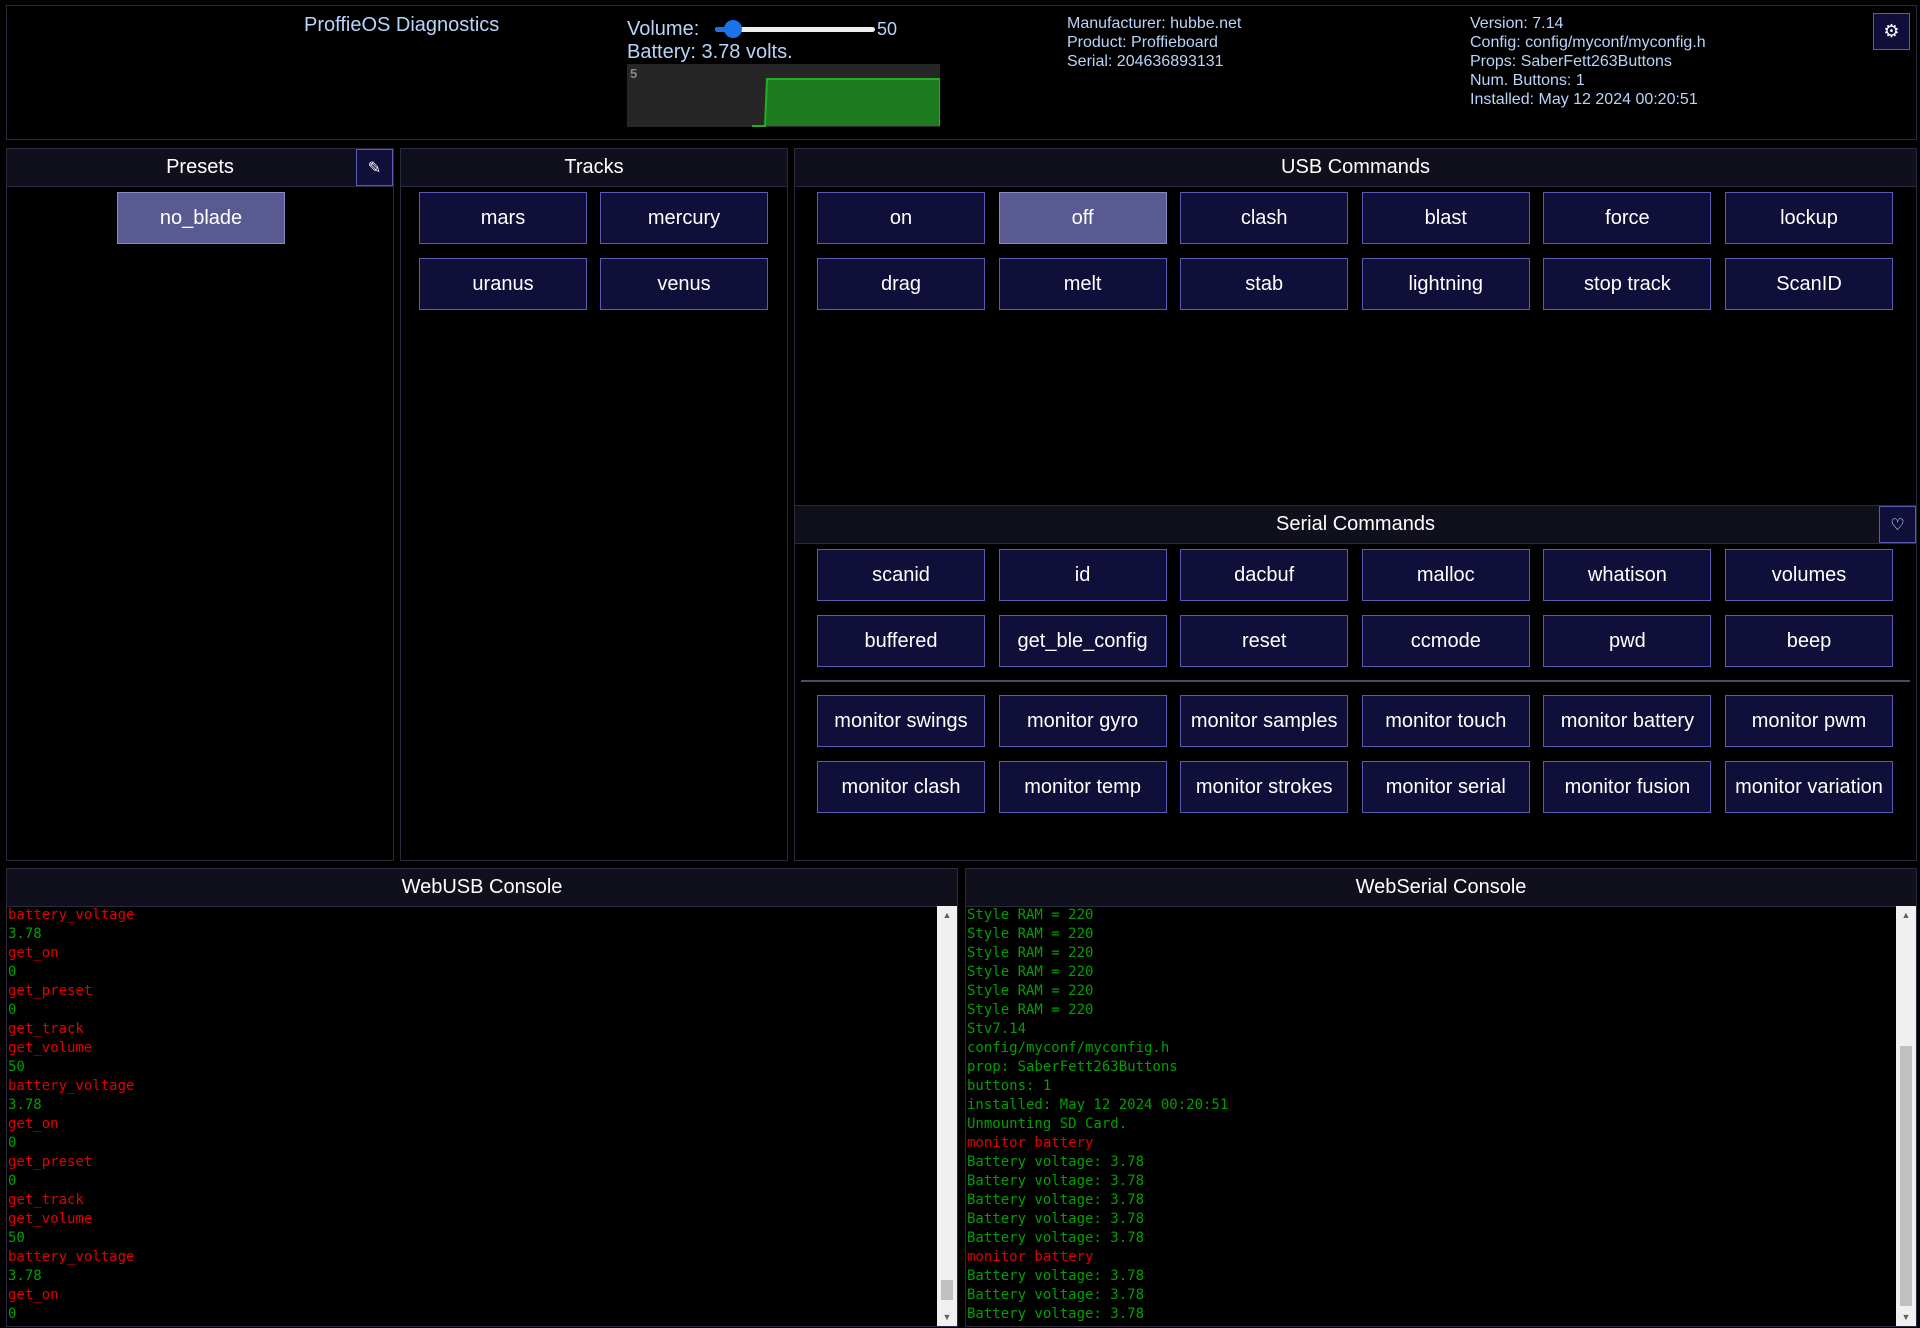 The image size is (1920, 1328). What do you see at coordinates (1082, 575) in the screenshot?
I see `serial-cmd-id-button: id` at bounding box center [1082, 575].